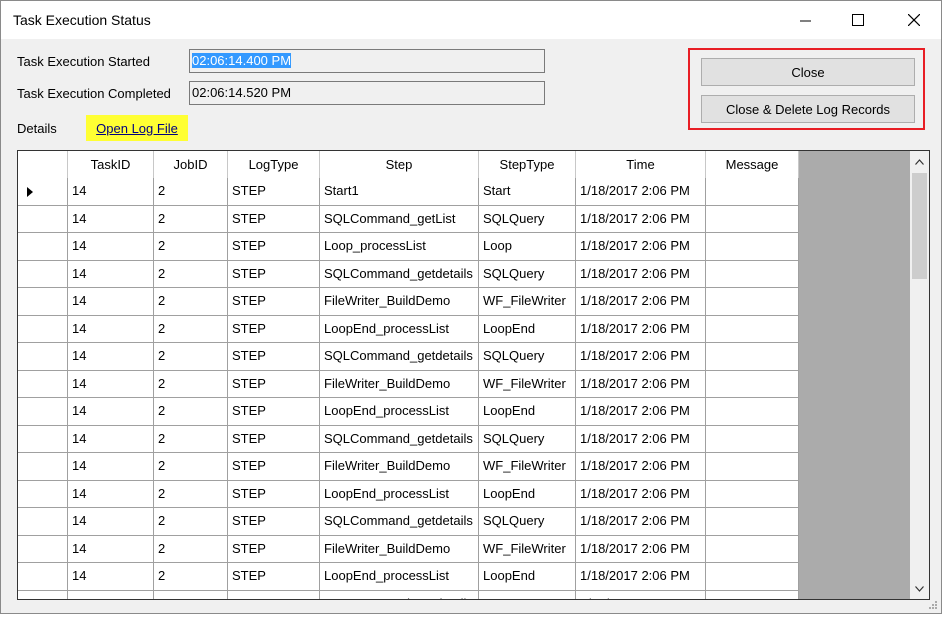 Image resolution: width=942 pixels, height=618 pixels. Describe the element at coordinates (752, 164) in the screenshot. I see `column-header-message: Message` at that location.